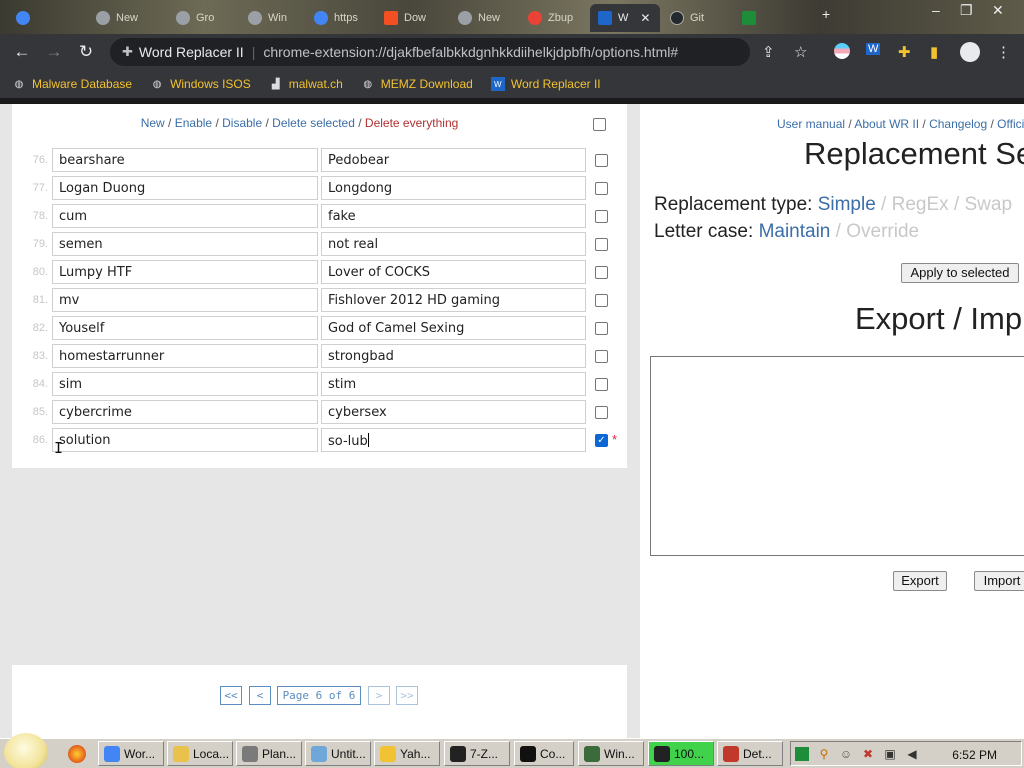 The height and width of the screenshot is (768, 1024). Describe the element at coordinates (313, 123) in the screenshot. I see `delete-selected-link: Delete selected` at that location.